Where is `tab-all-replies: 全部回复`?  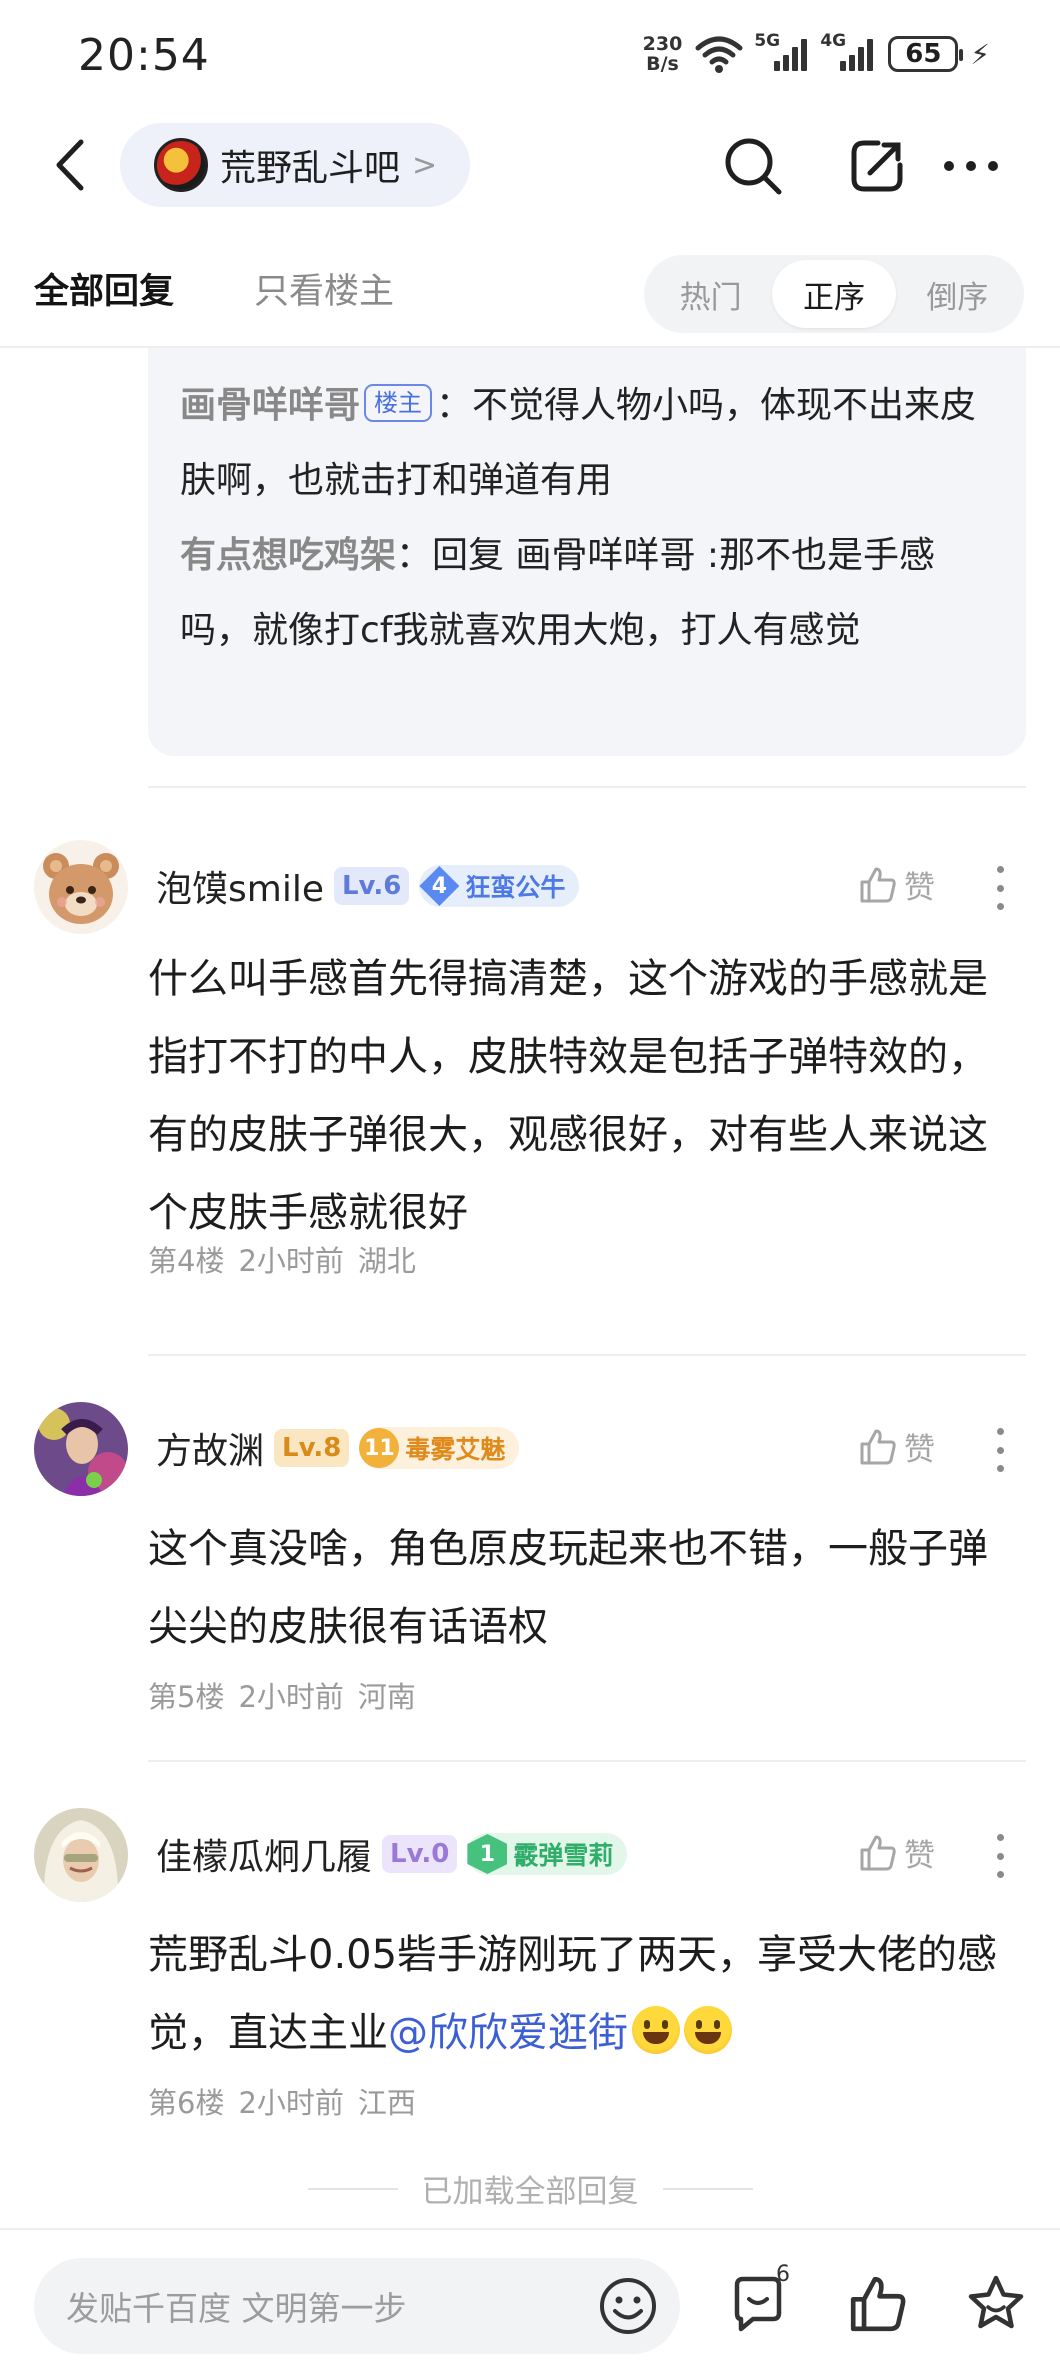 tab-all-replies: 全部回复 is located at coordinates (104, 288).